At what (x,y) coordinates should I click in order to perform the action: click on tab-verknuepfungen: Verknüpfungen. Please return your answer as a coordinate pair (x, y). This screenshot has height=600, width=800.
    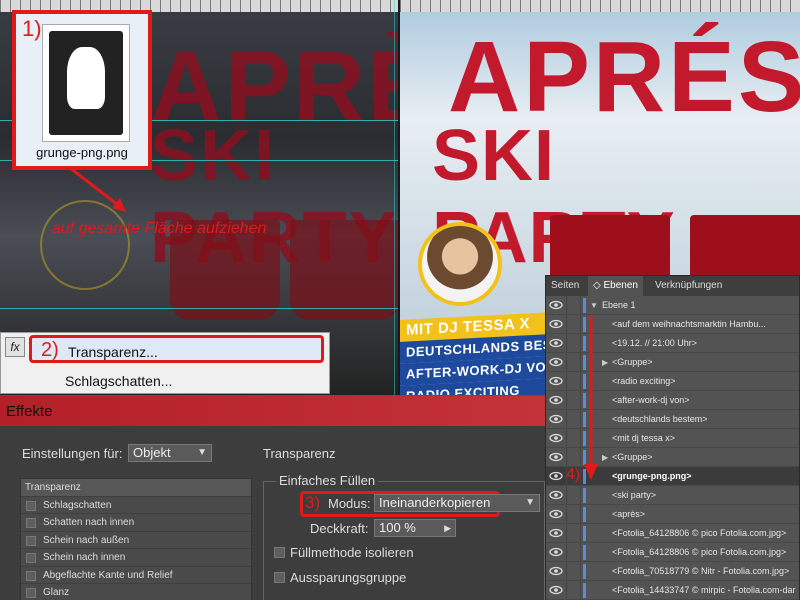
    Looking at the image, I should click on (688, 286).